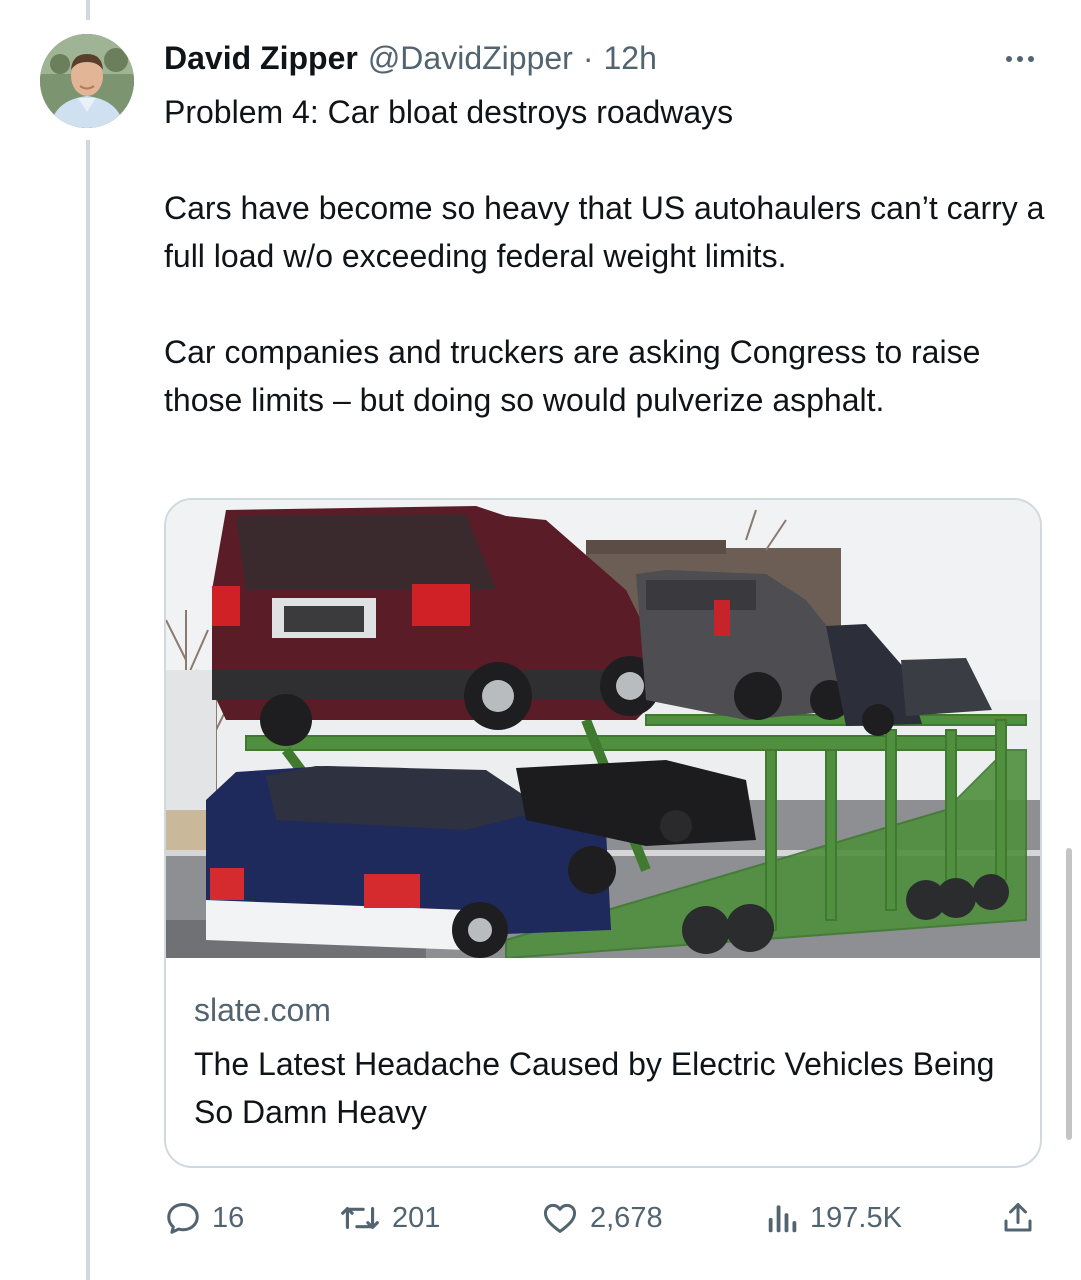 The image size is (1081, 1280). What do you see at coordinates (856, 1217) in the screenshot?
I see `views-count: 197.5K` at bounding box center [856, 1217].